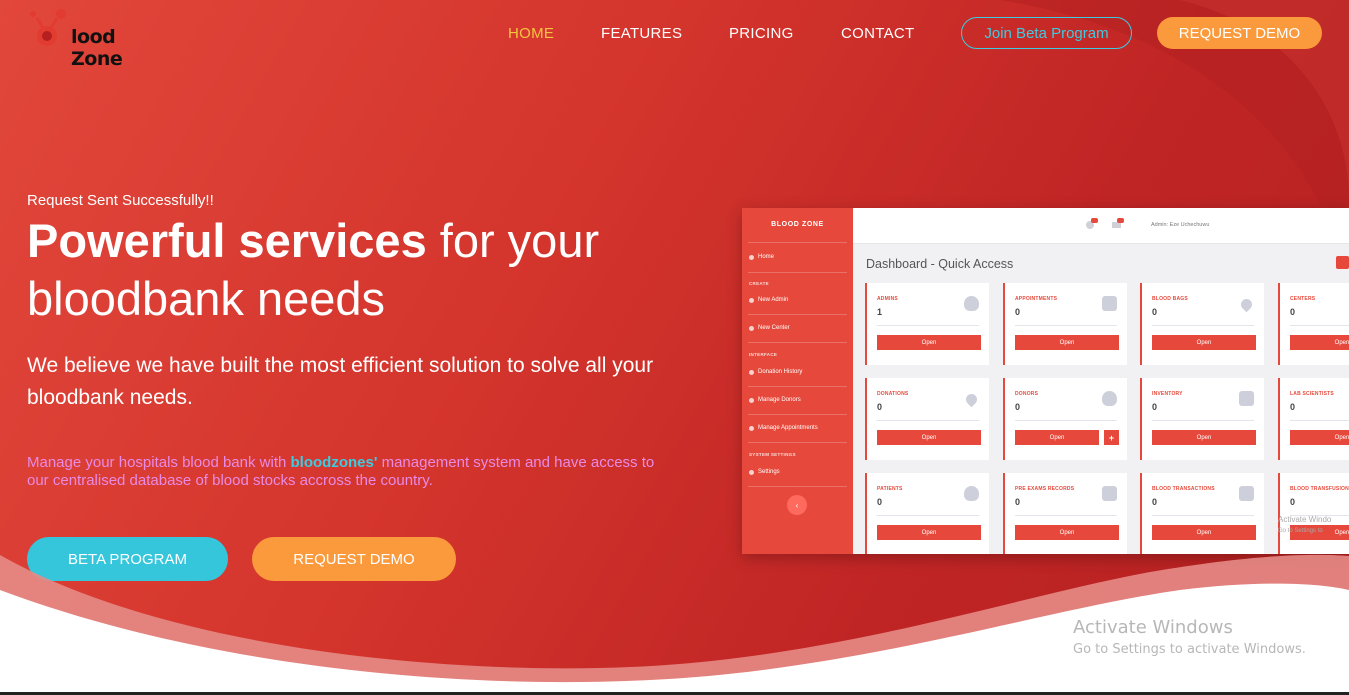 The width and height of the screenshot is (1349, 695). What do you see at coordinates (1189, 649) in the screenshot?
I see `windows-activation-subtitle: Go to Settings to activate Windows.` at bounding box center [1189, 649].